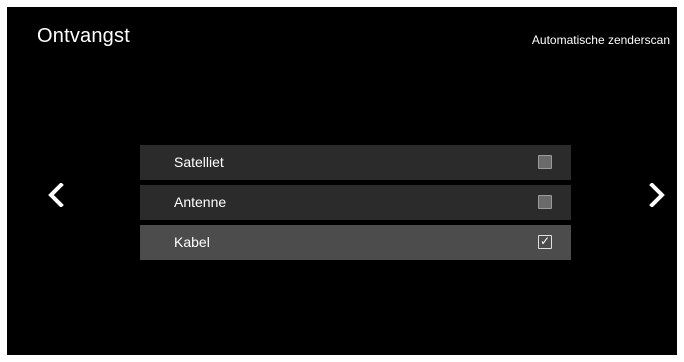  What do you see at coordinates (83, 36) in the screenshot?
I see `page-title: Ontvangst` at bounding box center [83, 36].